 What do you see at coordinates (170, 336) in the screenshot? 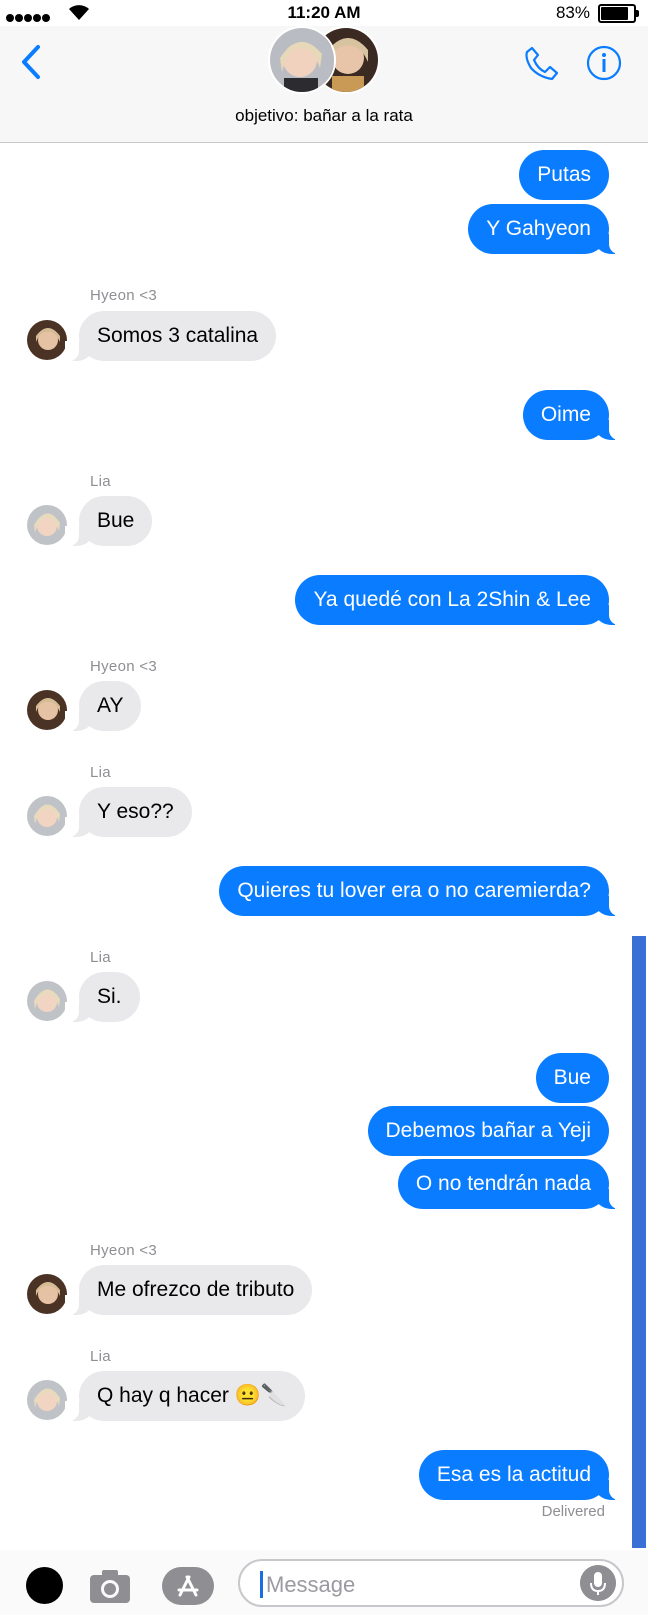
I see `incoming-message: Somos 3 catalina` at bounding box center [170, 336].